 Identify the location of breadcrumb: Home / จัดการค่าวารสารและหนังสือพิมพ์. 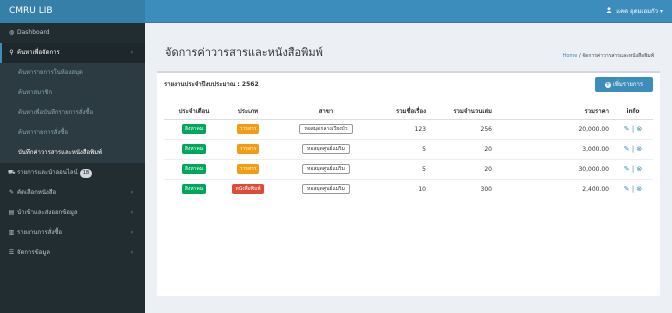
(608, 56).